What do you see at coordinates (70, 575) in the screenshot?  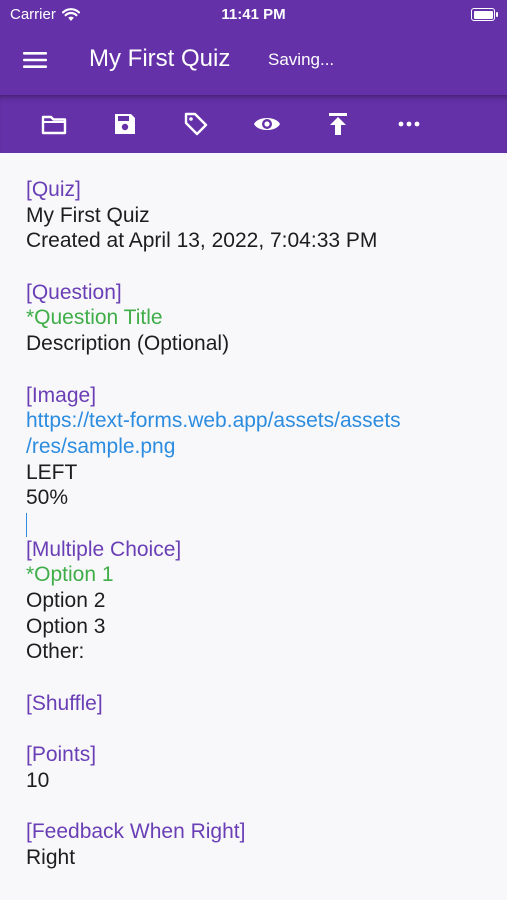 I see `option-1-text: *Option 1` at bounding box center [70, 575].